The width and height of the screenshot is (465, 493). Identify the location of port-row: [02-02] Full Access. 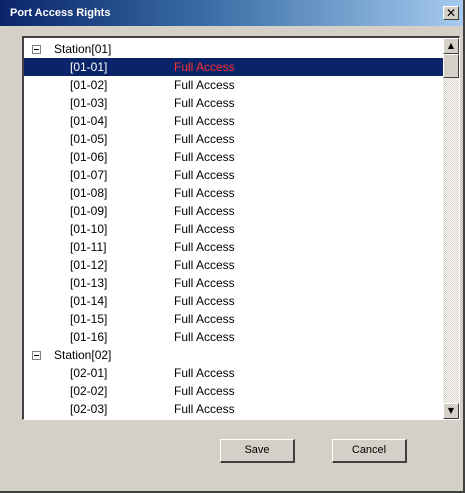
(234, 391).